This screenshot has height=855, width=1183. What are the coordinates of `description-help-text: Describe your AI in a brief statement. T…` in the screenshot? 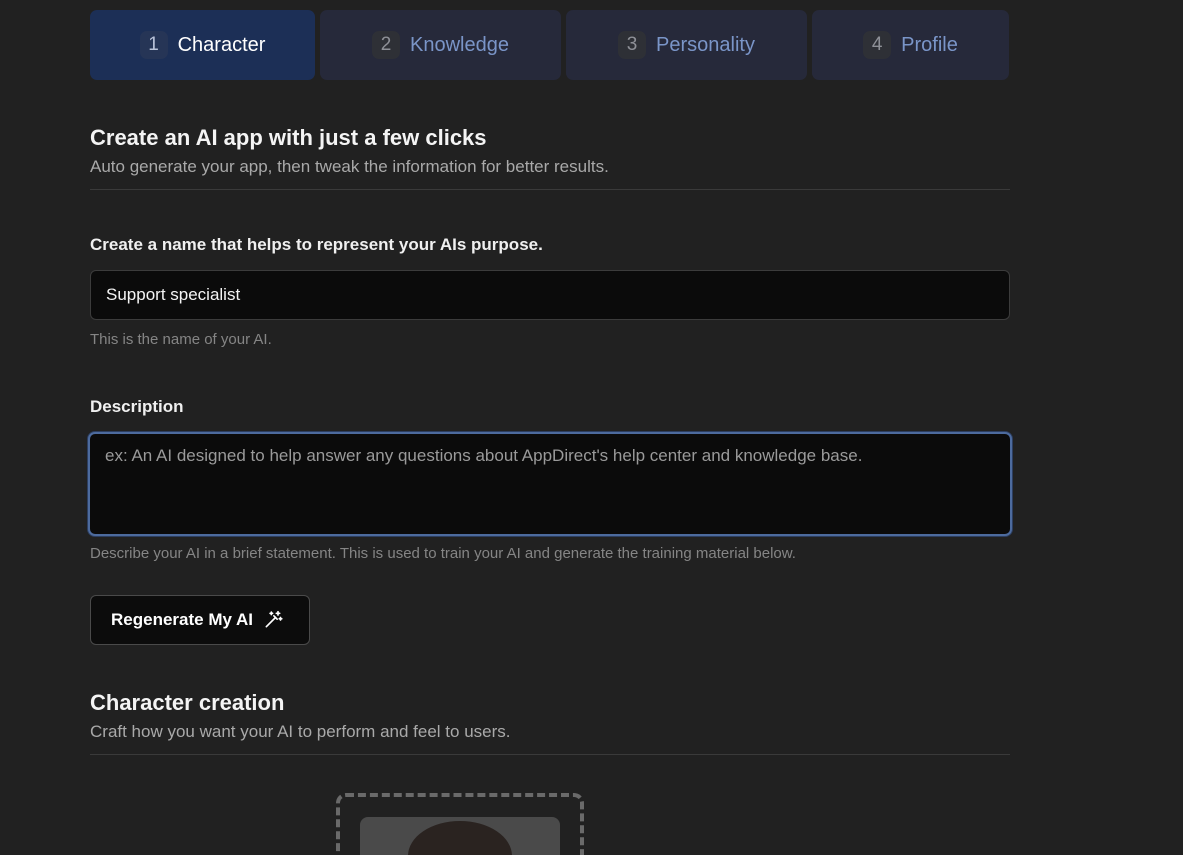 It's located at (443, 553).